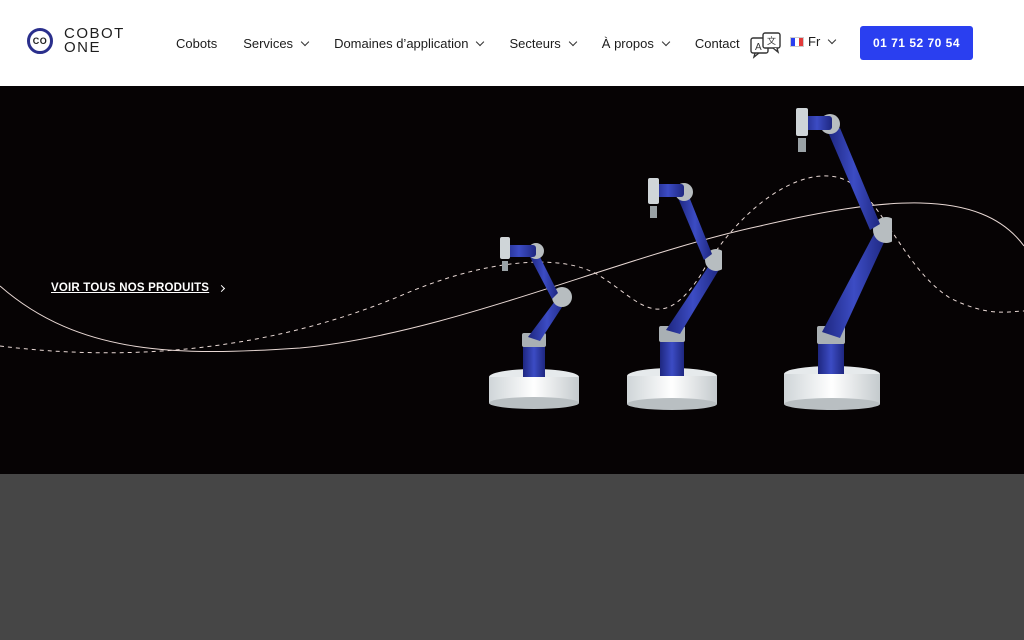 This screenshot has height=640, width=1024. I want to click on language-selector: Fr, so click(813, 41).